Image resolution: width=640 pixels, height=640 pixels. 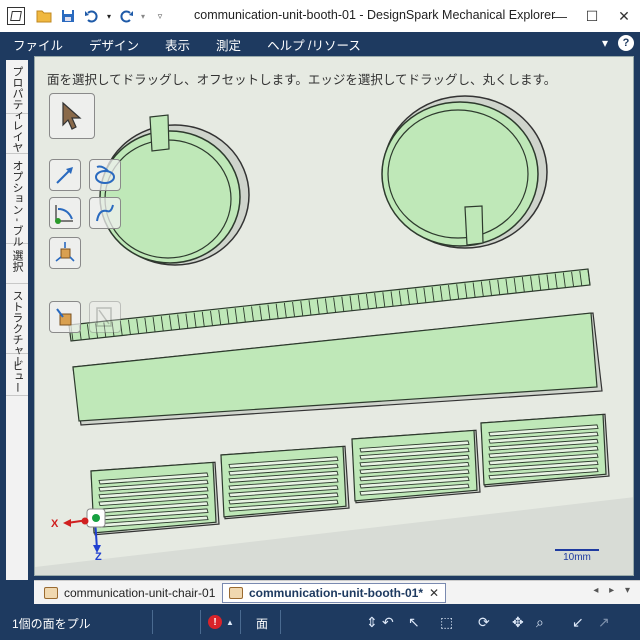 What do you see at coordinates (484, 622) in the screenshot?
I see `orbit-icon: ⟳` at bounding box center [484, 622].